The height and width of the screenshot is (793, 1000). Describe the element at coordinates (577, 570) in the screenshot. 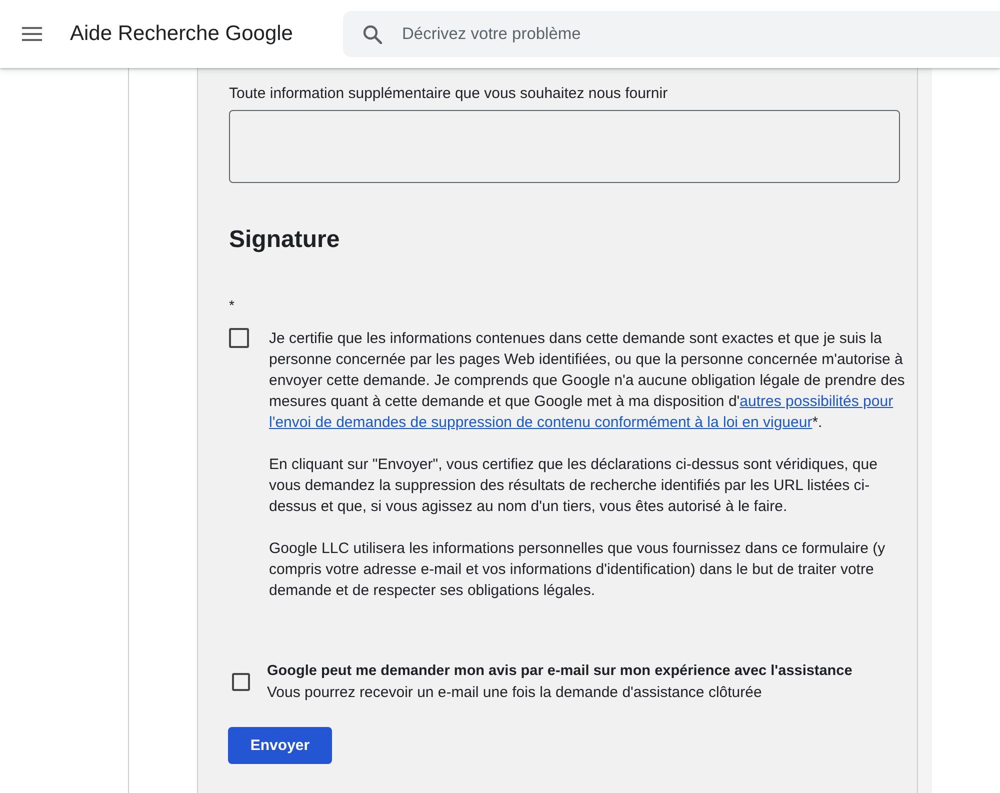

I see `notice-text: Google LLC utilisera les informations personnelles que vous fournissez dans ce formulaire (y compris votre adresse e-mail et vos informations d'identification) dans le but de traiter votre demande et de respecter ses obligations légales.` at that location.